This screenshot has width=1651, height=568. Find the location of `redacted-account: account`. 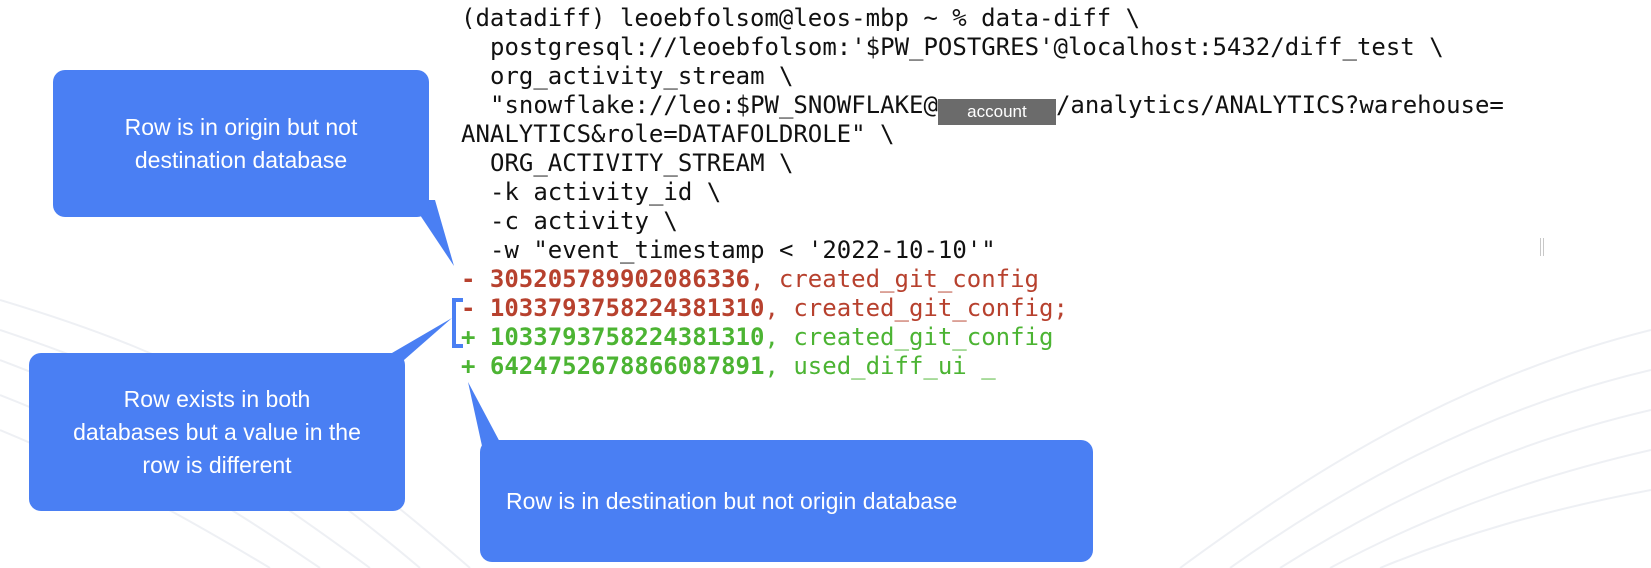

redacted-account: account is located at coordinates (996, 112).